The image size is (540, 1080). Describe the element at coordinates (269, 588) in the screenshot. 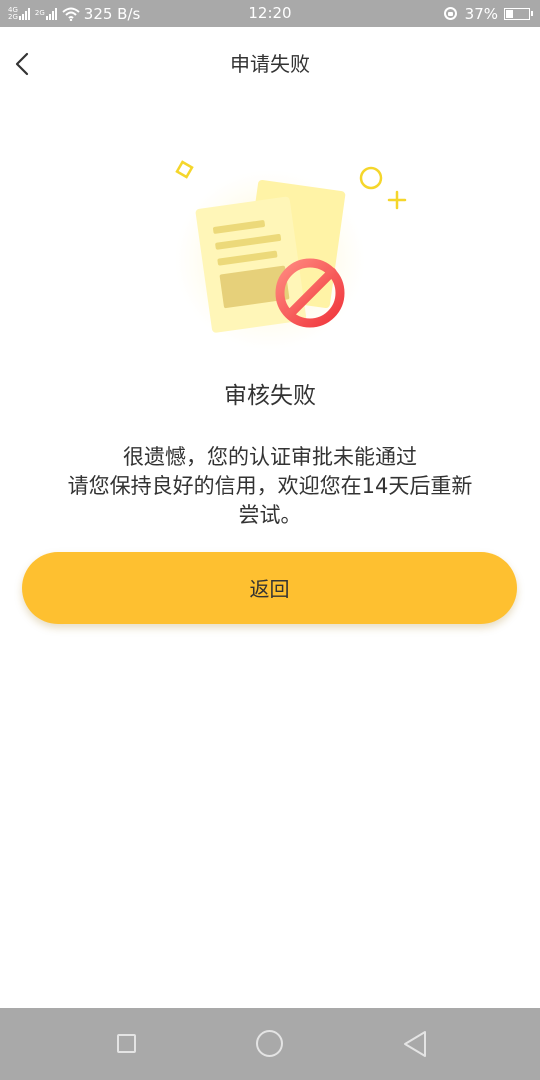

I see `return-button: 返回` at that location.